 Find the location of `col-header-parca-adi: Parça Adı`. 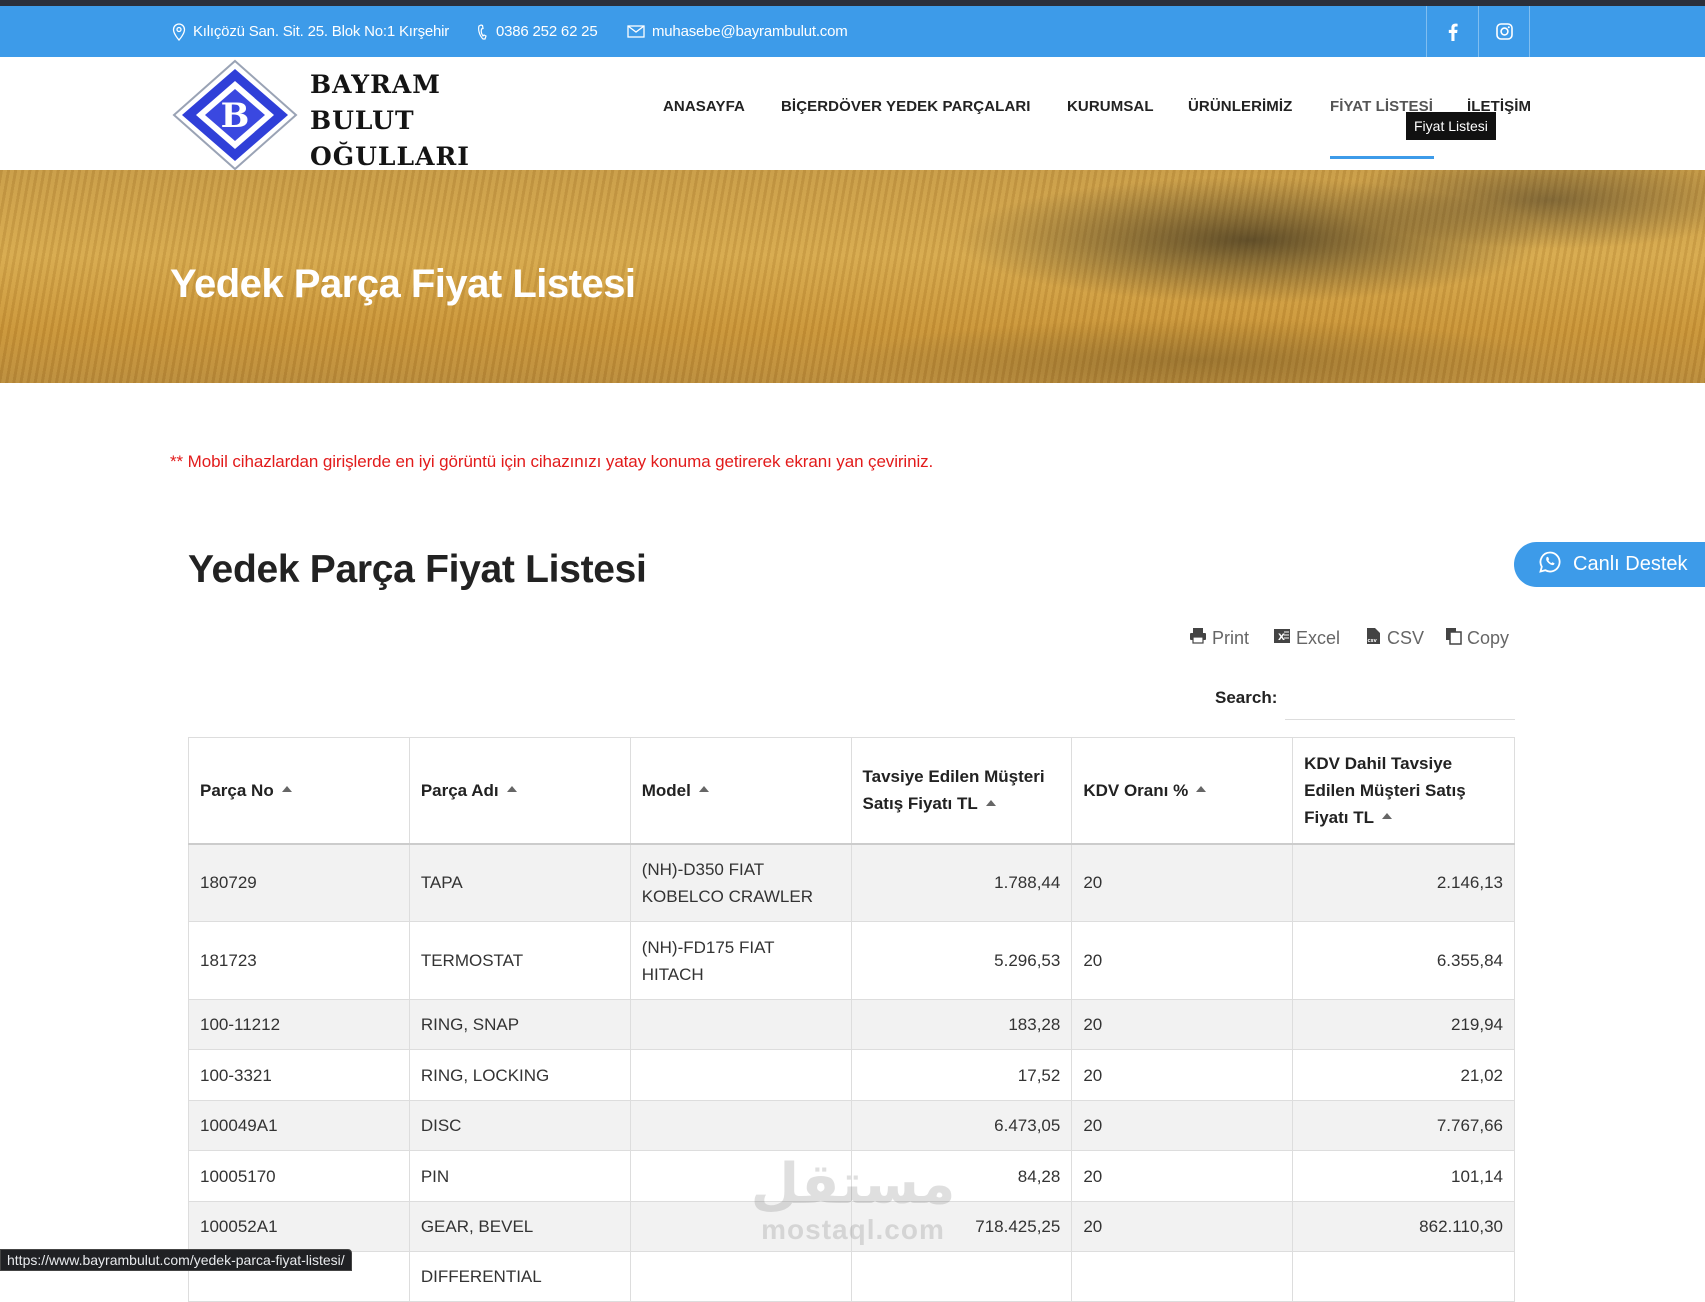

col-header-parca-adi: Parça Adı is located at coordinates (519, 791).